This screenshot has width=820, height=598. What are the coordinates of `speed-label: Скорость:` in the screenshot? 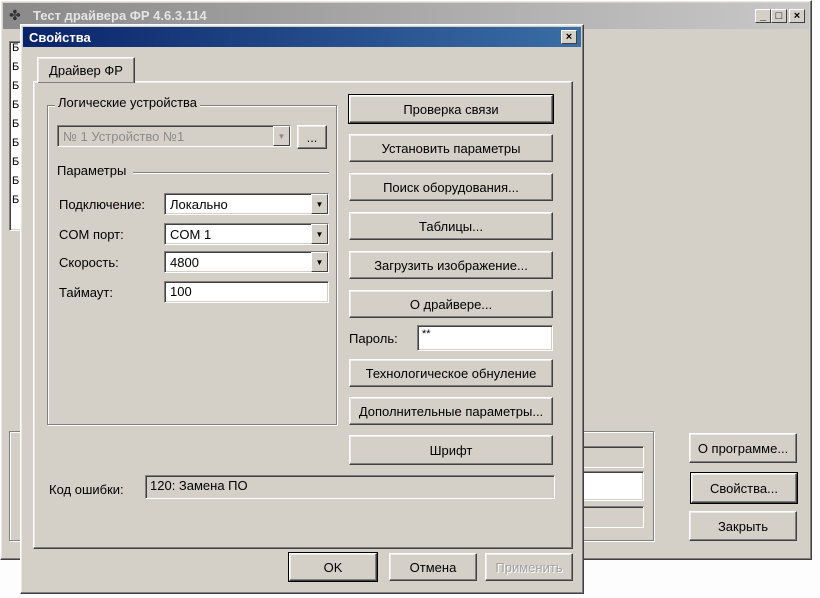 It's located at (89, 262).